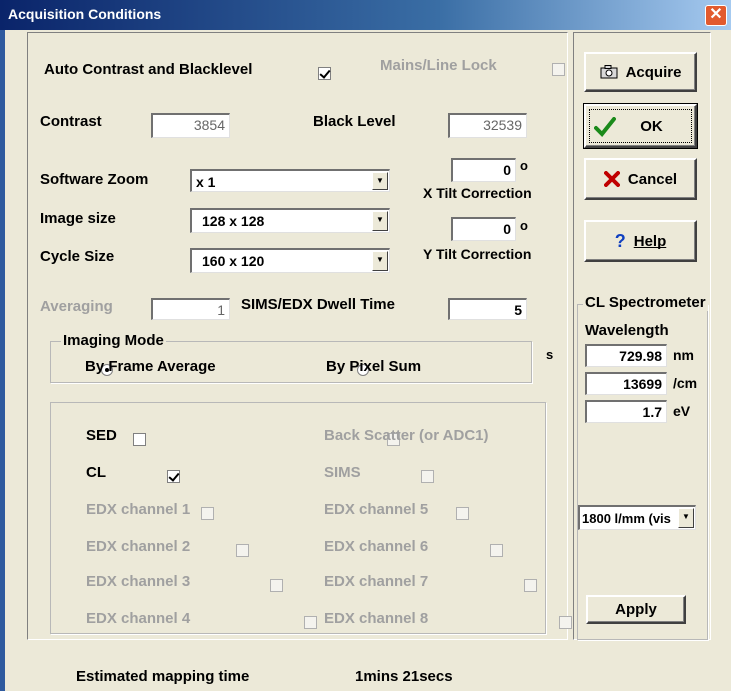 The width and height of the screenshot is (731, 691). What do you see at coordinates (113, 340) in the screenshot?
I see `imaging-mode-legend: Imaging Mode` at bounding box center [113, 340].